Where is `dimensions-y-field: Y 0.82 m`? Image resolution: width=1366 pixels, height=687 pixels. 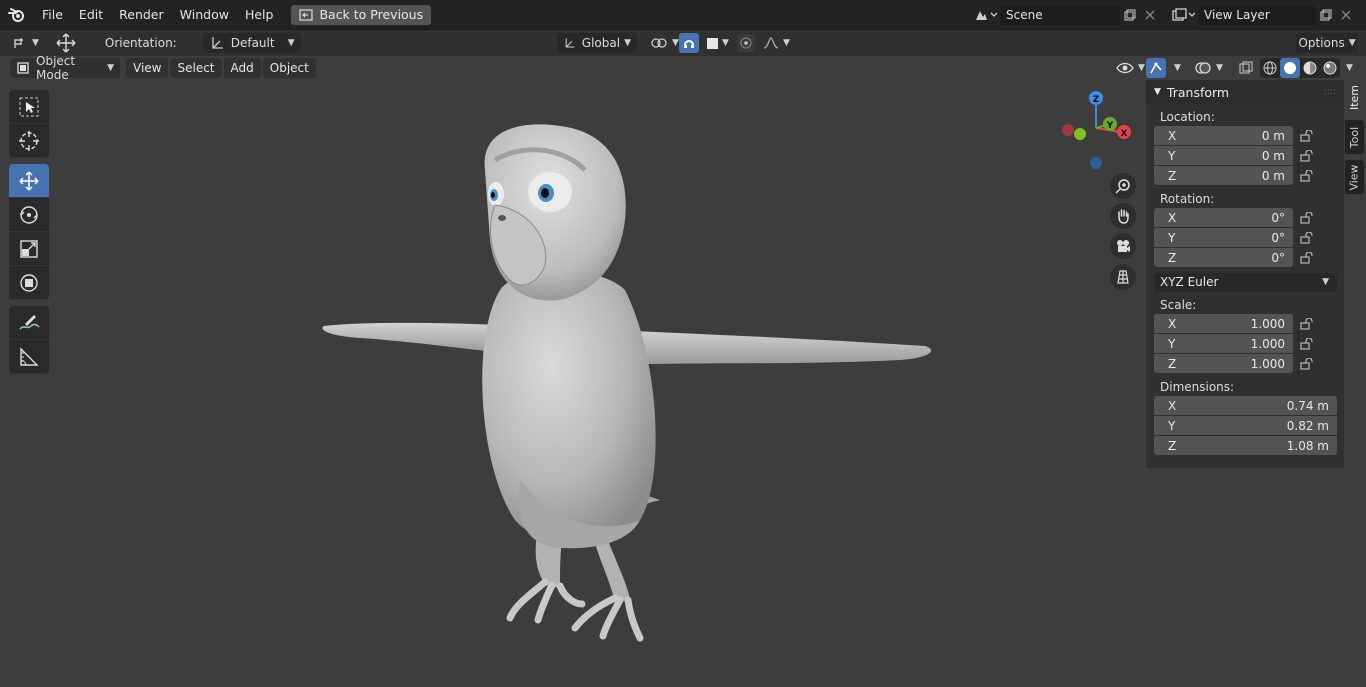
dimensions-y-field: Y 0.82 m is located at coordinates (1245, 425).